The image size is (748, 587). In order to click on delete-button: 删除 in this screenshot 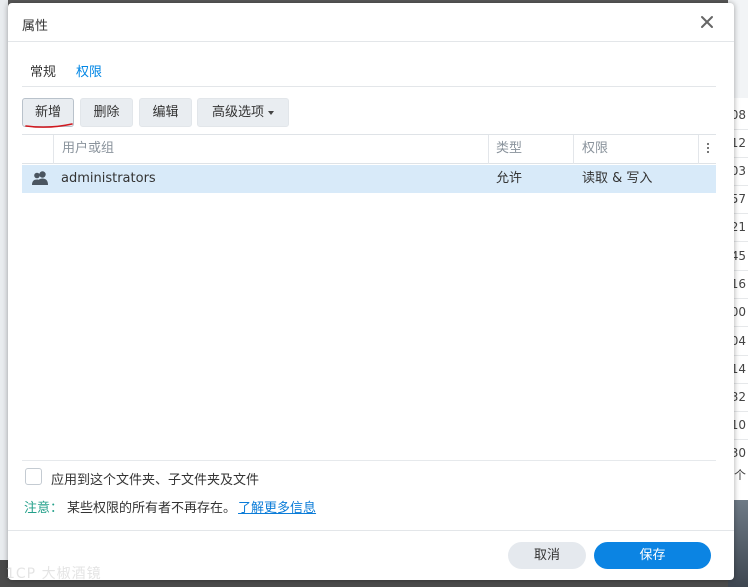, I will do `click(106, 112)`.